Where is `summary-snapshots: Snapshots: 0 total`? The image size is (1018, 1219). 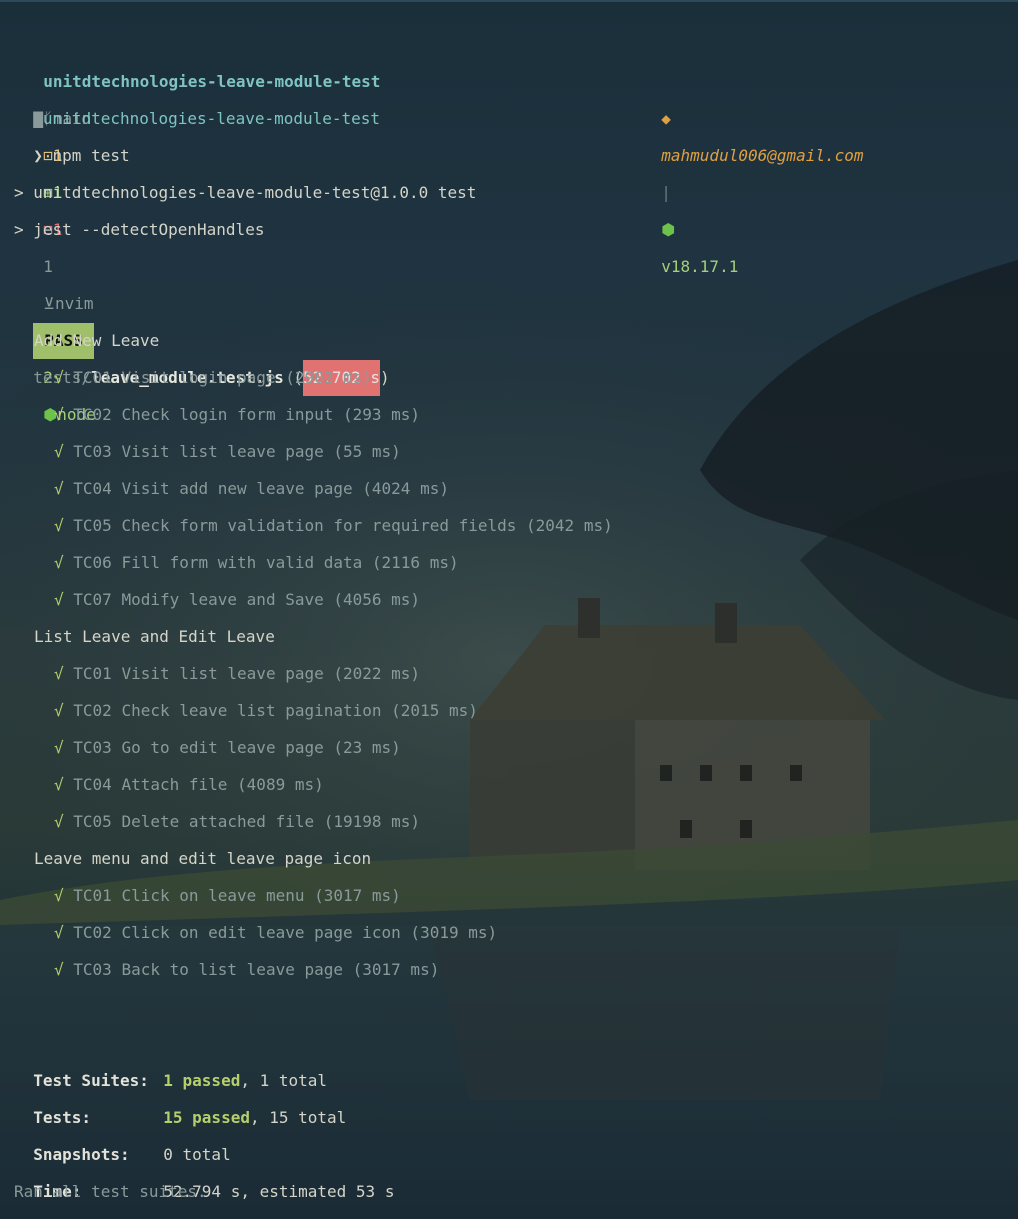
summary-snapshots: Snapshots: 0 total is located at coordinates (122, 1131).